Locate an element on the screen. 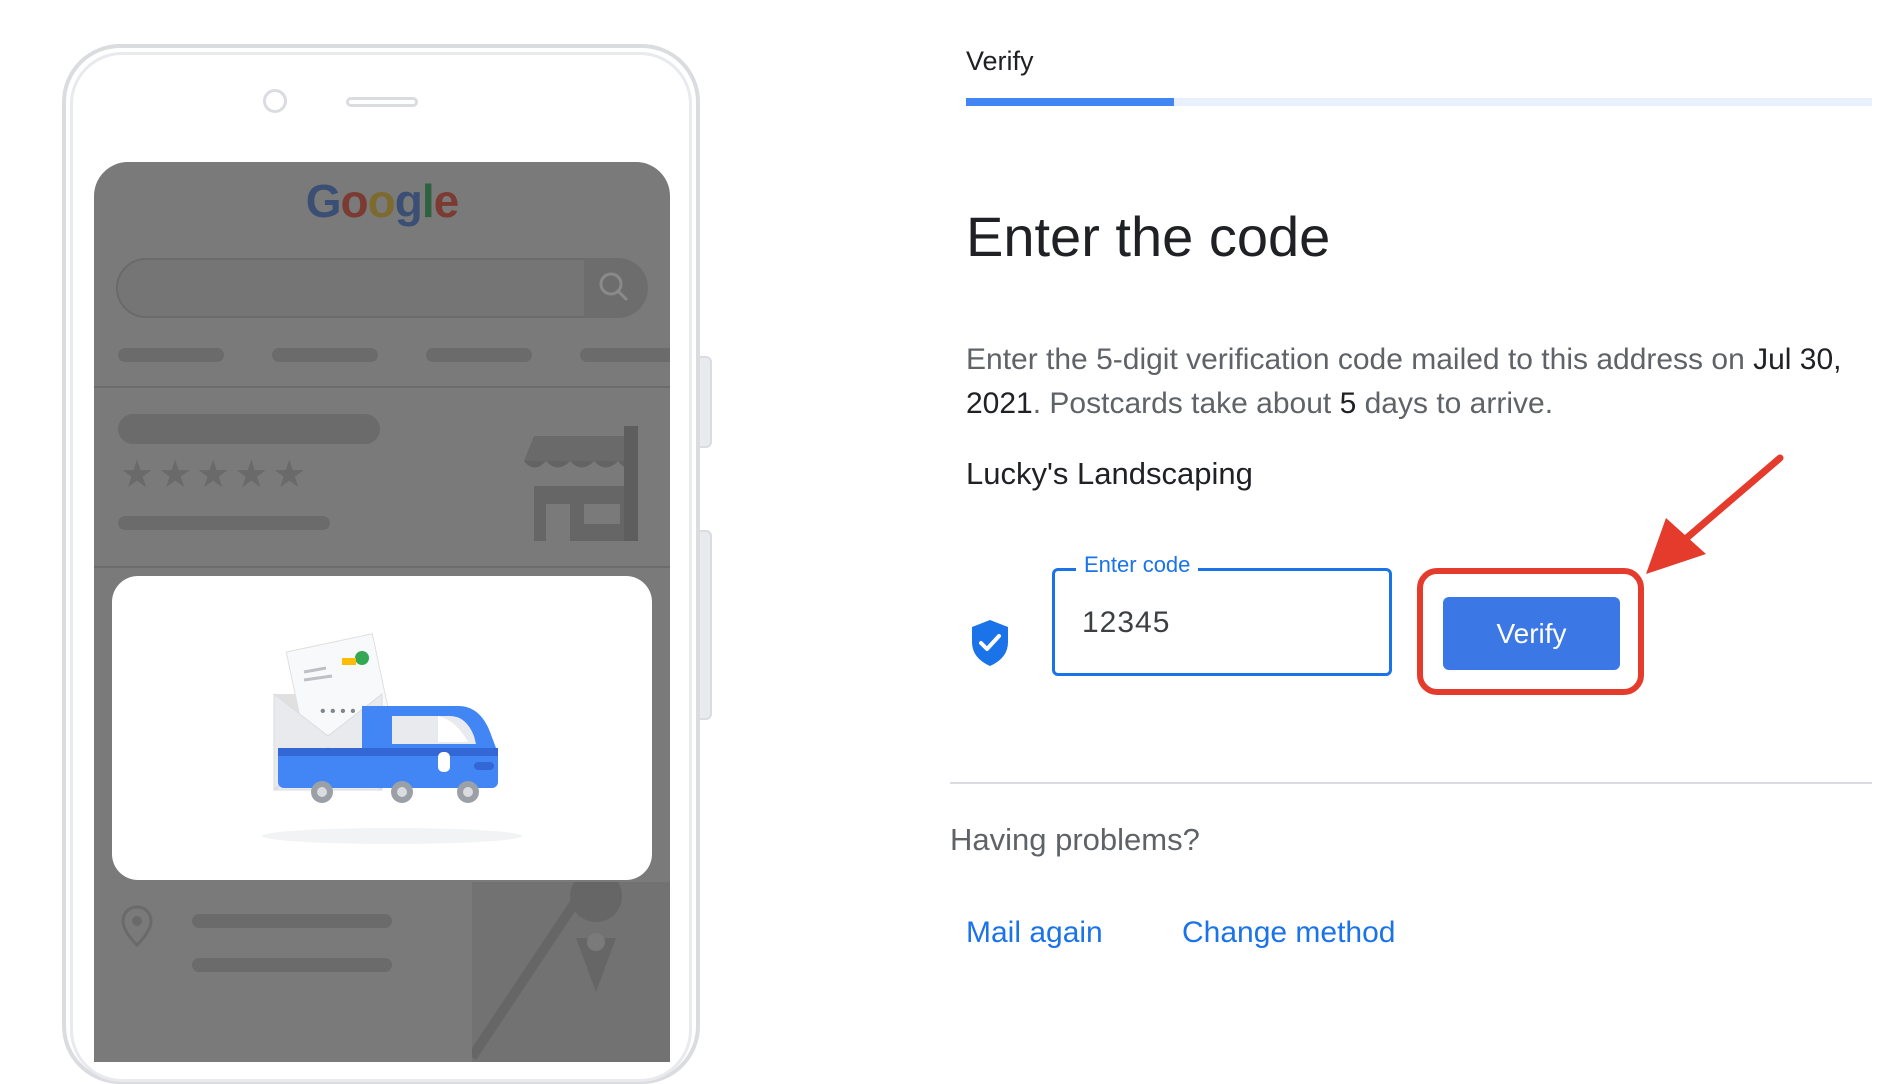  business-name: Lucky's Landscaping is located at coordinates (1109, 473).